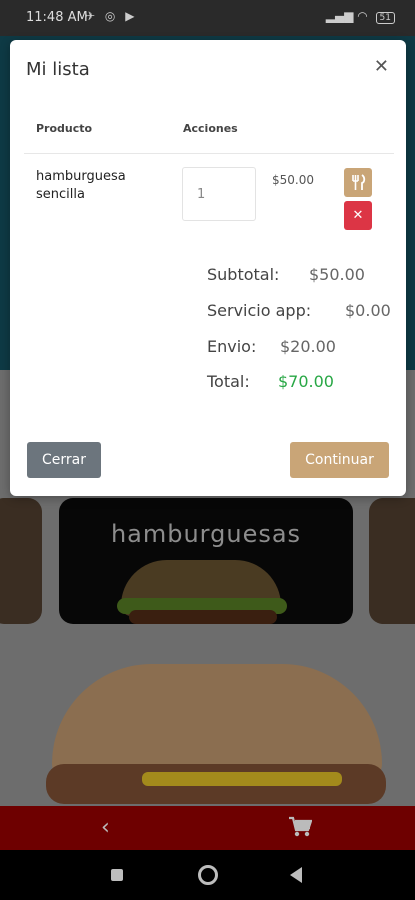  I want to click on column-header-product: Producto, so click(64, 128).